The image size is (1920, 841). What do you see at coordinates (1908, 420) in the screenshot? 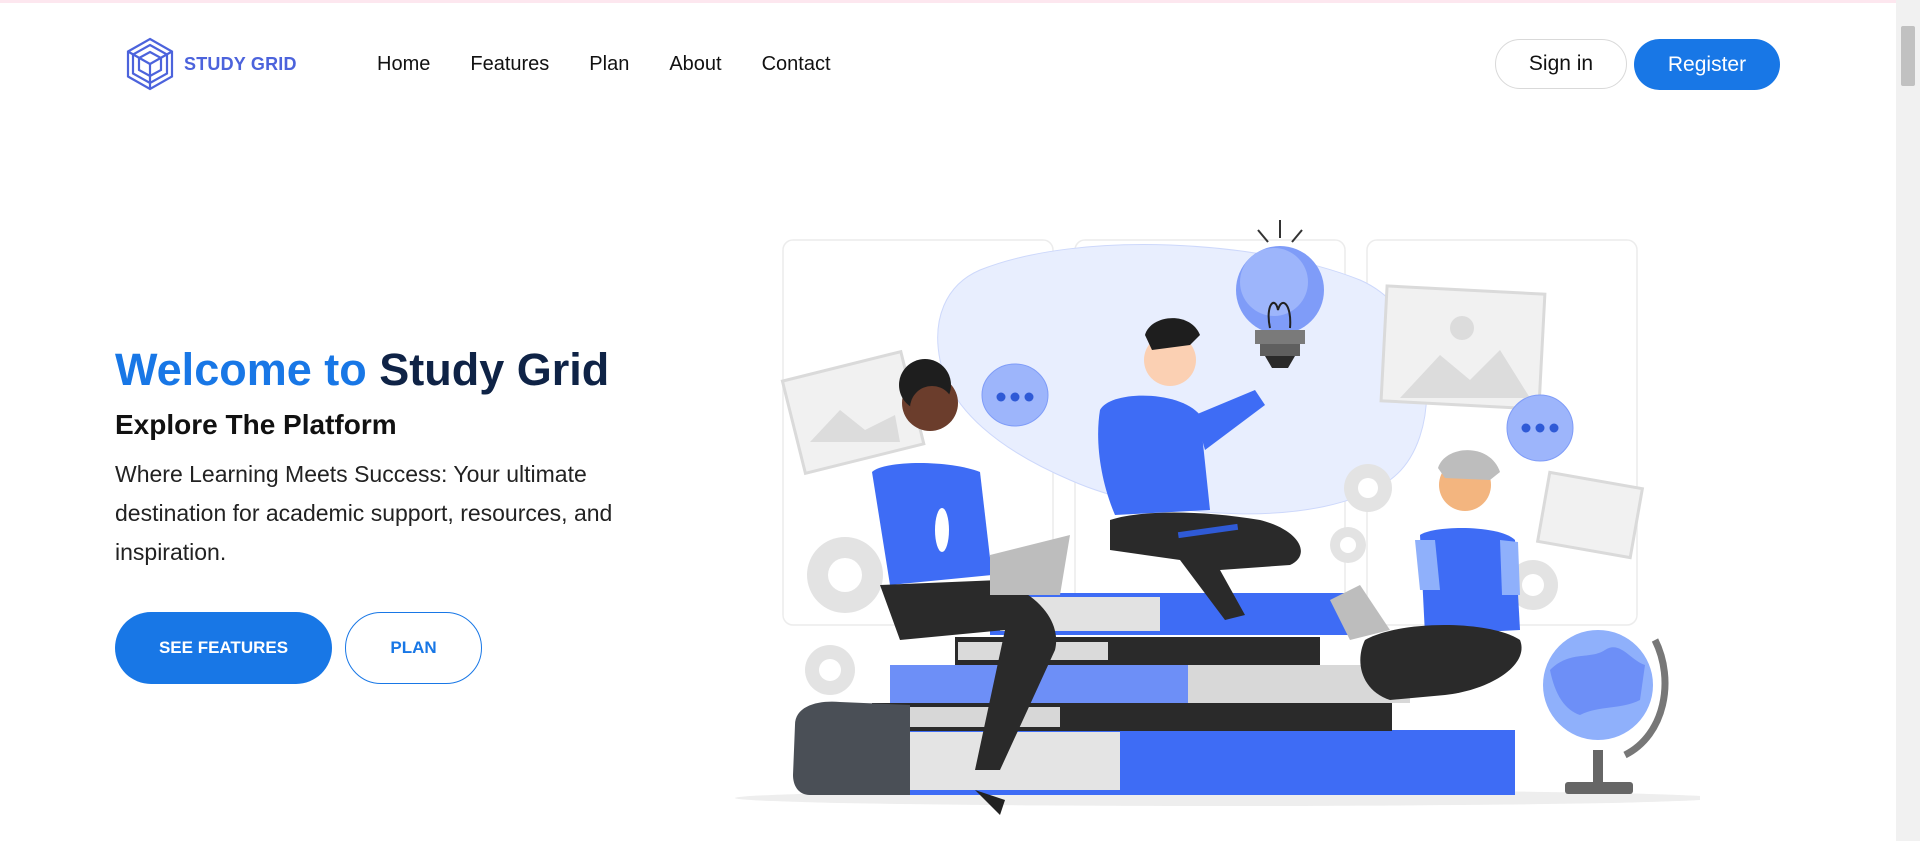
I see `page-scrollbar` at bounding box center [1908, 420].